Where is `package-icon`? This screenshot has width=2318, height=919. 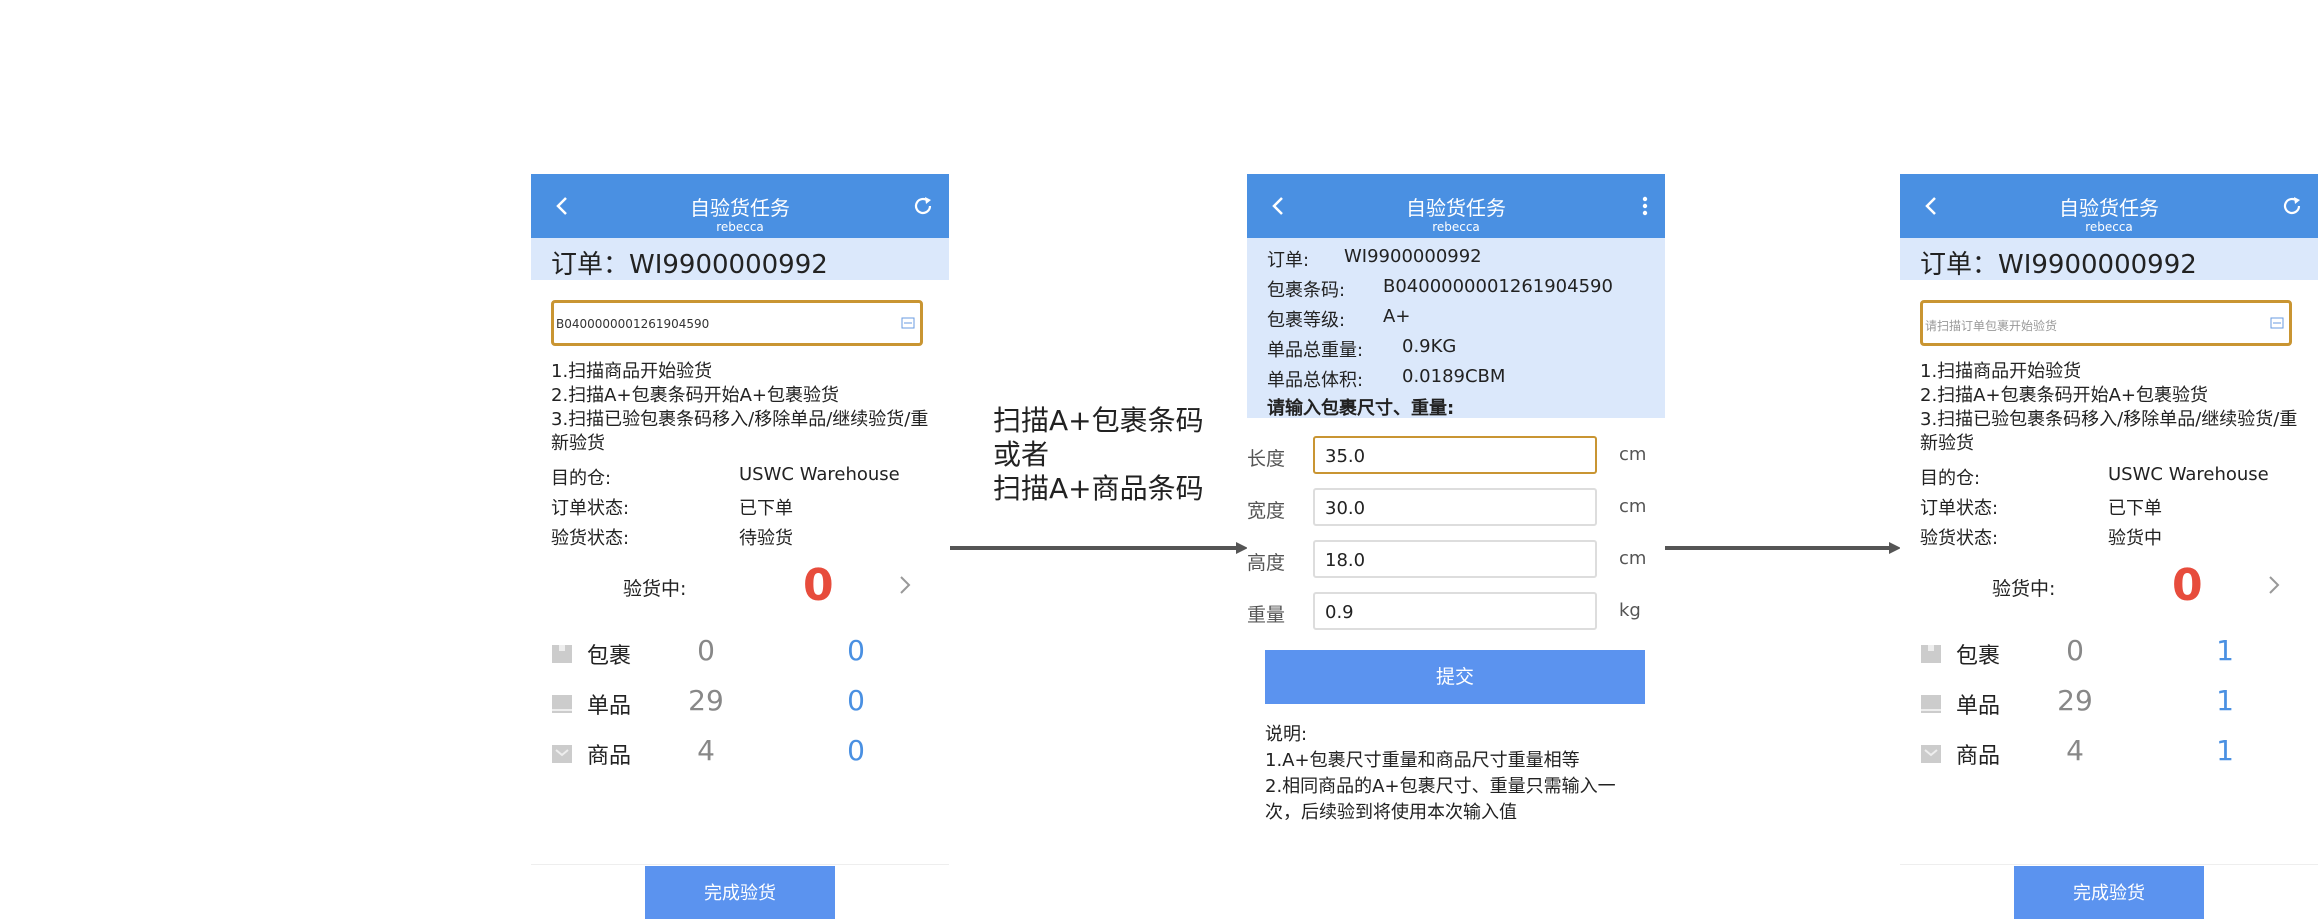
package-icon is located at coordinates (1931, 654).